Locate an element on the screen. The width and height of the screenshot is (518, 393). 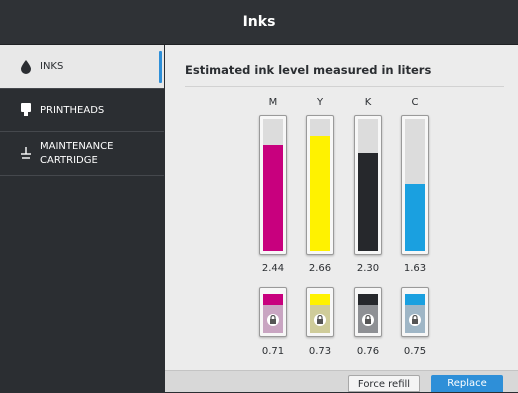
sidebar-item-maintenance-cartridge: MAINTENANCE CARTRIDGE is located at coordinates (82, 154).